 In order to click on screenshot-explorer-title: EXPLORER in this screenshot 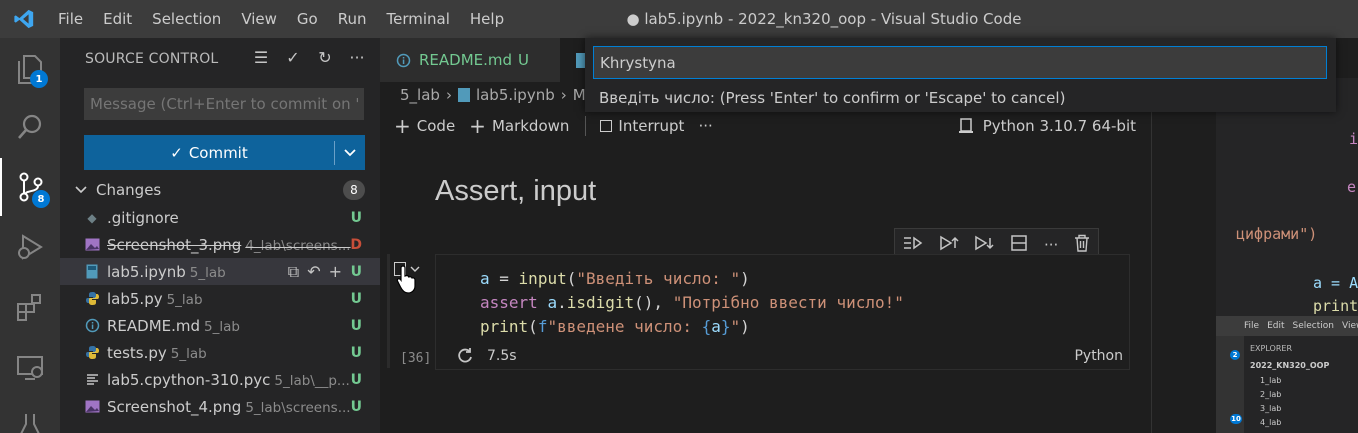, I will do `click(1271, 348)`.